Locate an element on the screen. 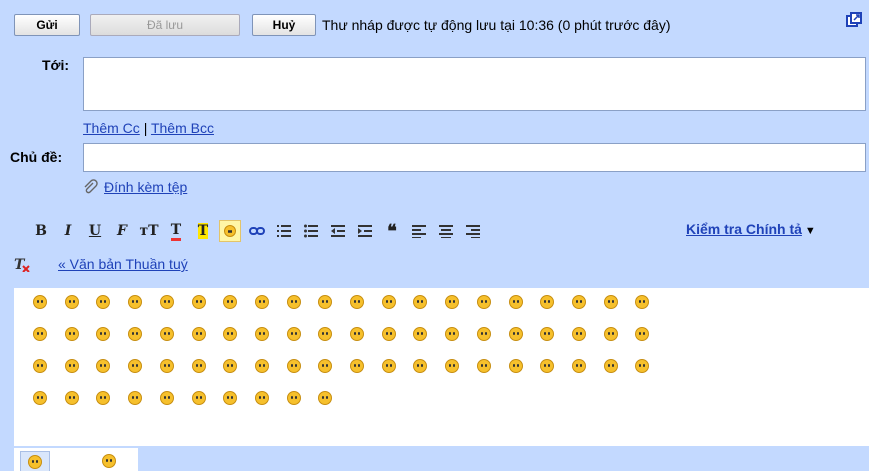 This screenshot has height=471, width=869. align-center-icon is located at coordinates (446, 231).